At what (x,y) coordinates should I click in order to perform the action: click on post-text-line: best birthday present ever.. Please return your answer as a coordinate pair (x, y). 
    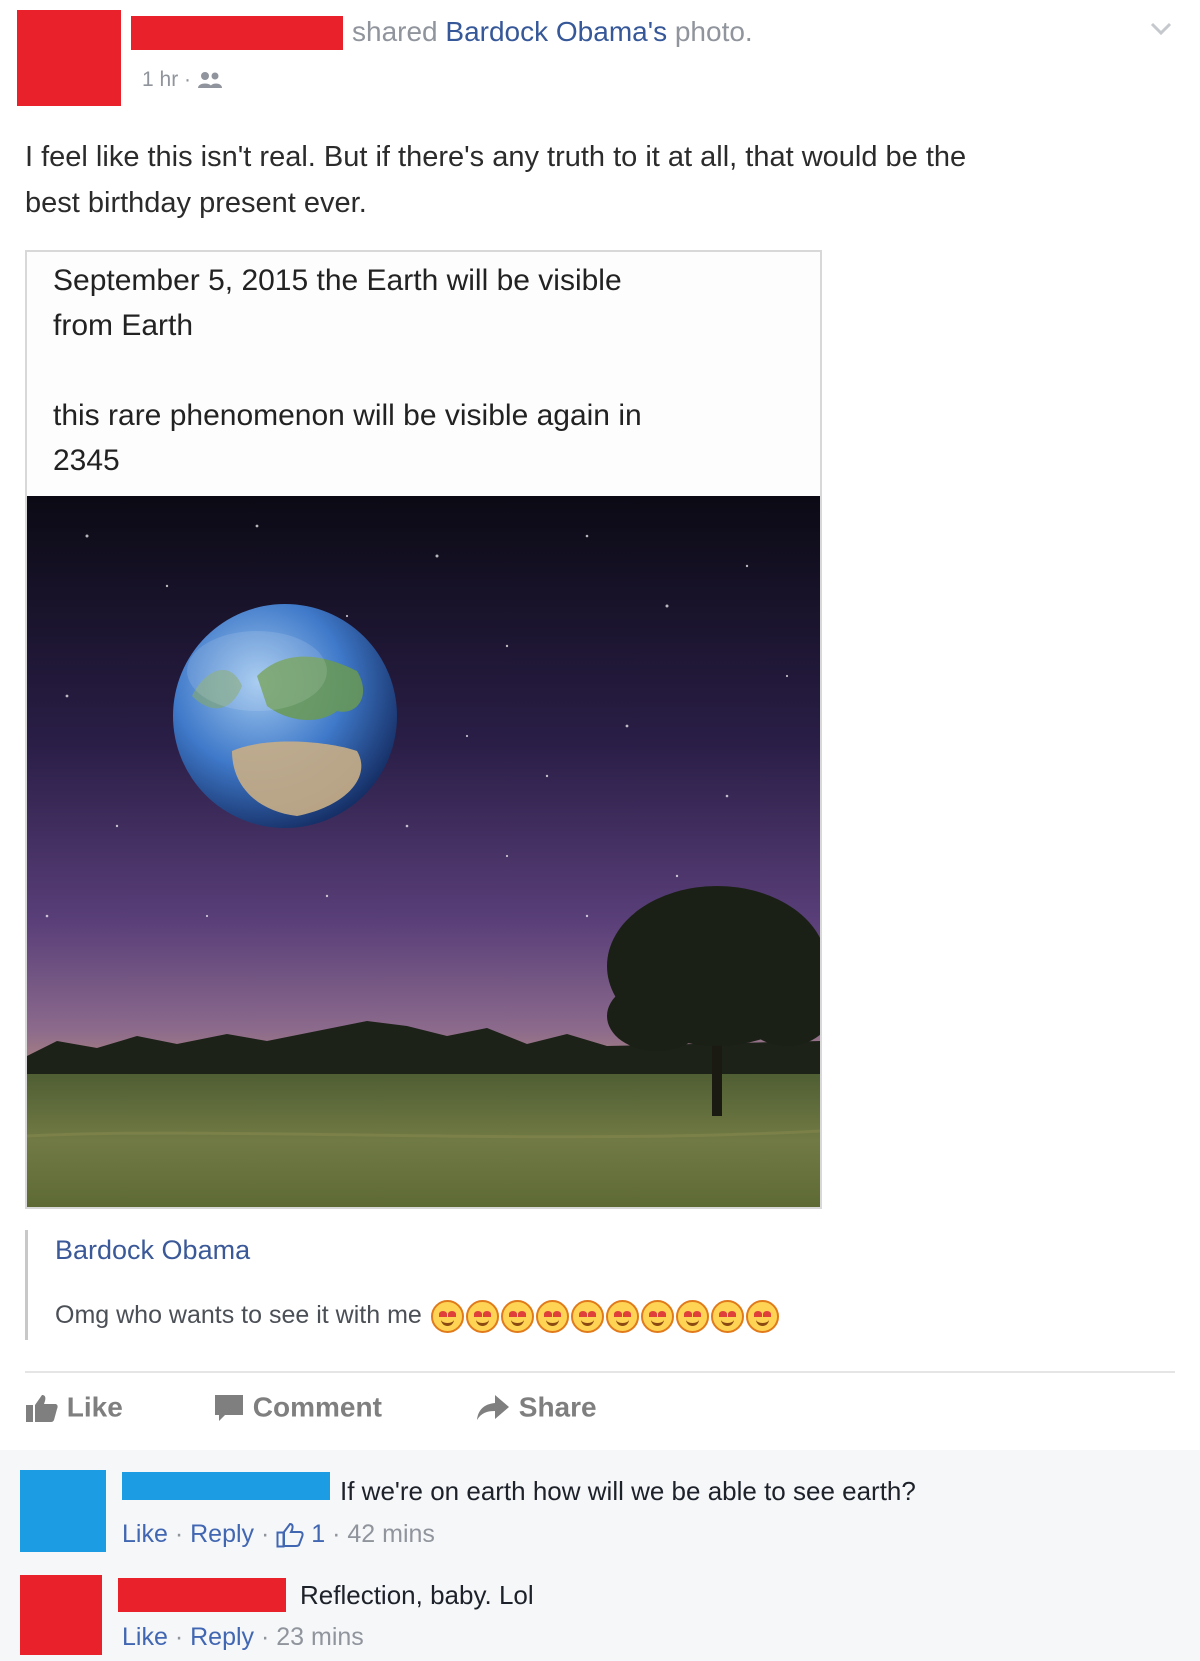
    Looking at the image, I should click on (196, 203).